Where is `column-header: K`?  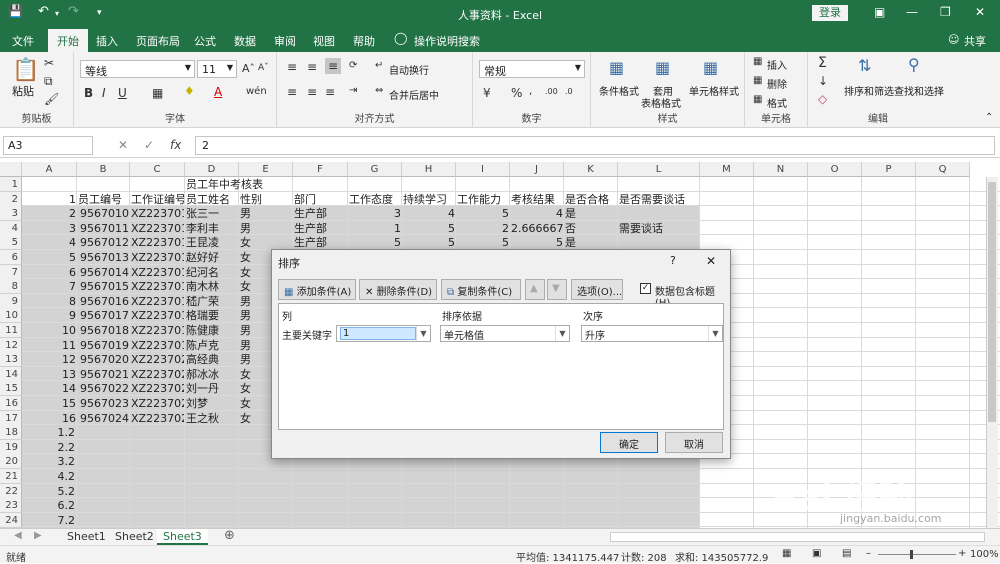
column-header: K is located at coordinates (591, 169).